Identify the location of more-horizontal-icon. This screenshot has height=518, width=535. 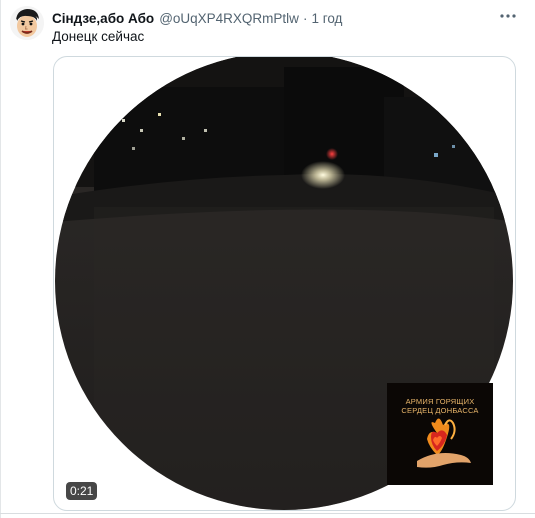
(508, 16).